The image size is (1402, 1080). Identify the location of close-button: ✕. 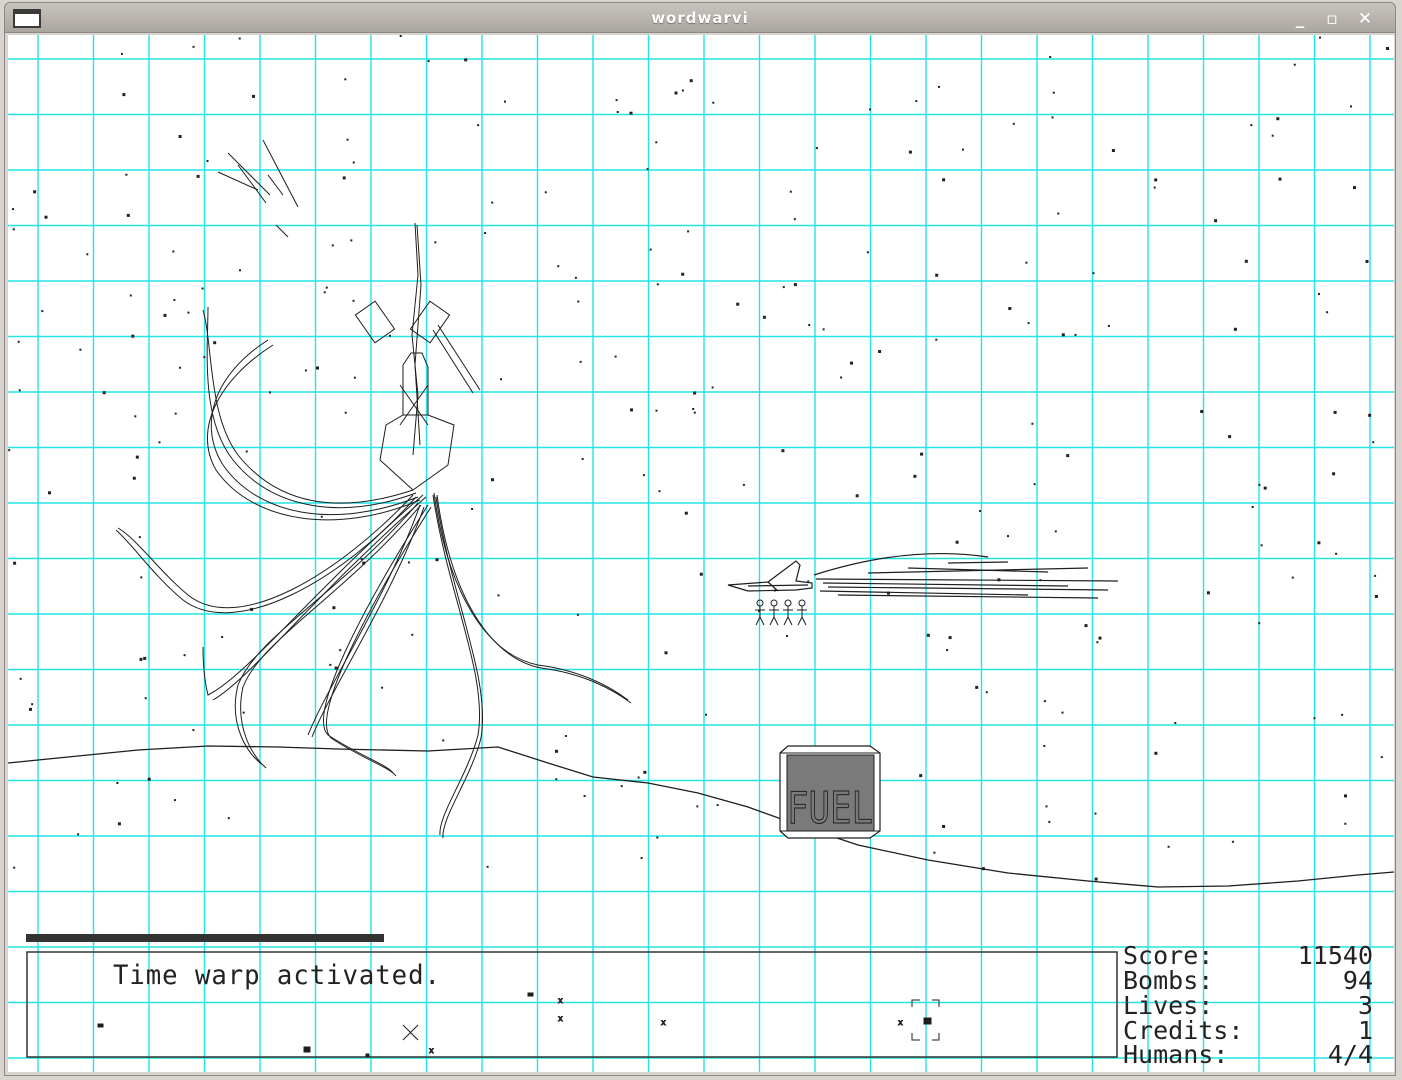
(1365, 19).